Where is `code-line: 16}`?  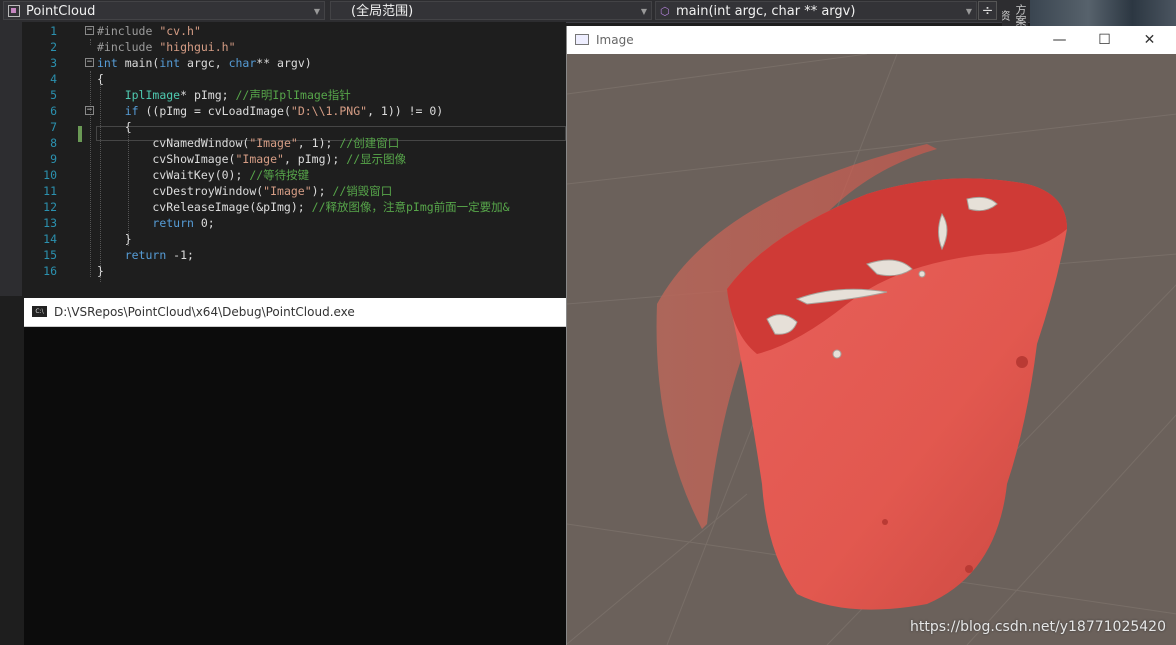
code-line: 16} is located at coordinates (283, 271).